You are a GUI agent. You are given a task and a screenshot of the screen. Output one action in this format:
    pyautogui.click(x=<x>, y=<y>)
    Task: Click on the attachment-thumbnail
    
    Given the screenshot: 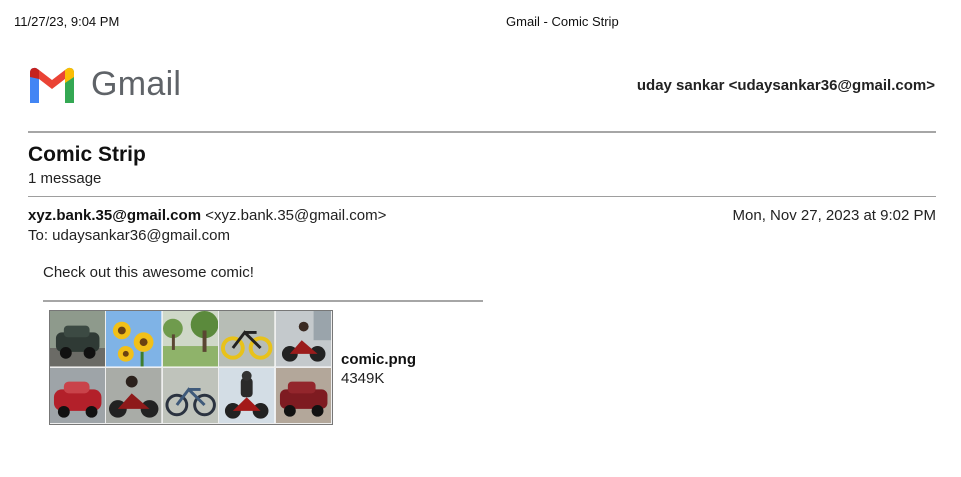 What is the action you would take?
    pyautogui.click(x=191, y=367)
    